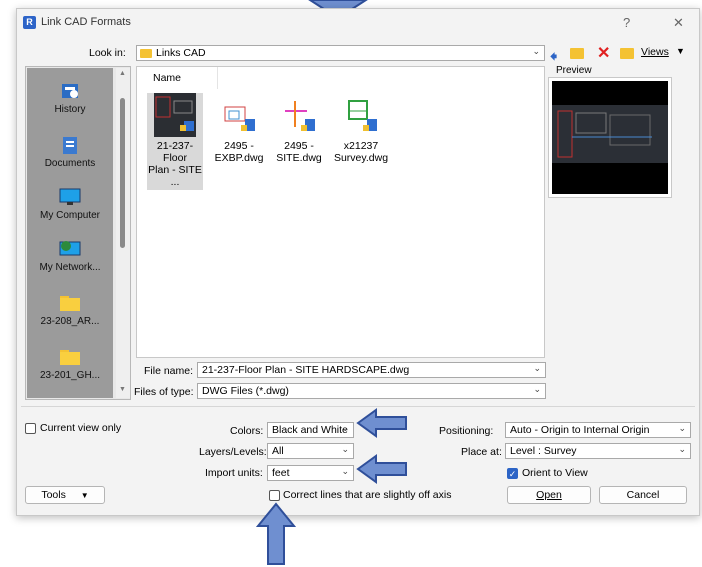  I want to click on network-icon, so click(70, 249).